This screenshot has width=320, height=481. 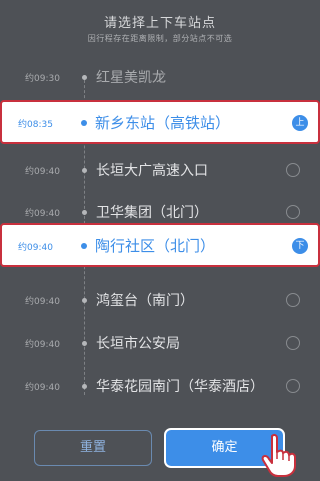 What do you see at coordinates (163, 123) in the screenshot?
I see `stop-name: 新乡东站（高铁站）` at bounding box center [163, 123].